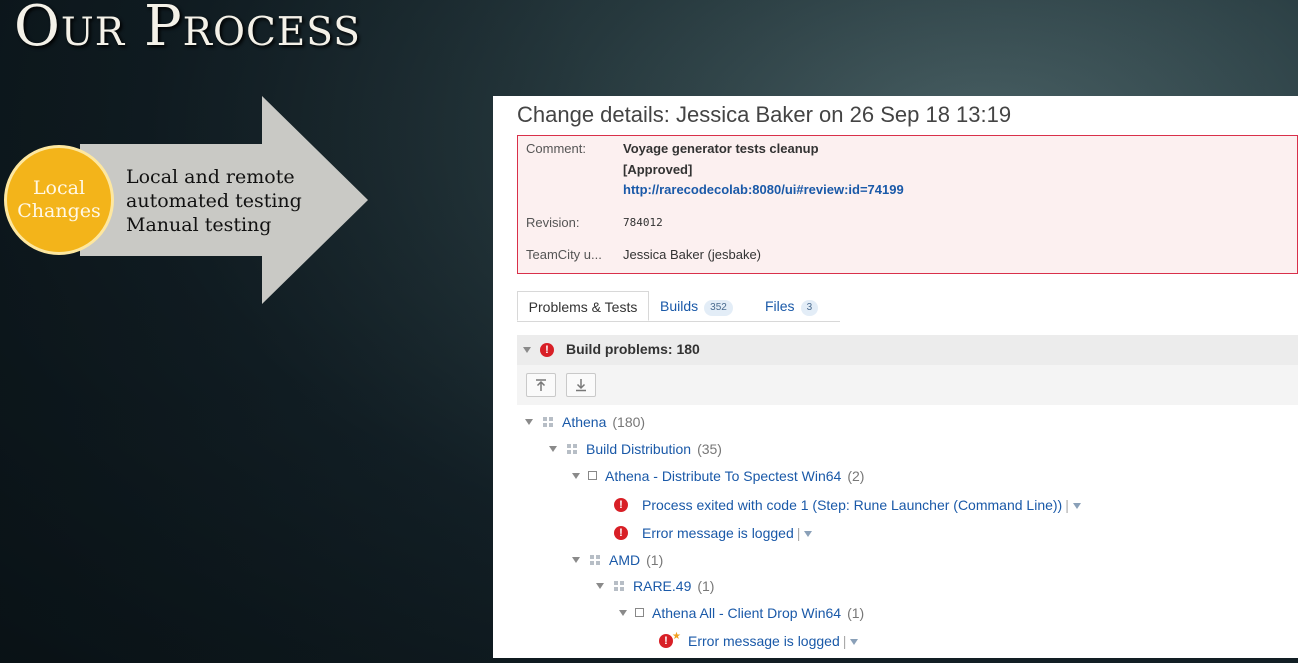  Describe the element at coordinates (676, 636) in the screenshot. I see `new-star-icon: ★` at that location.